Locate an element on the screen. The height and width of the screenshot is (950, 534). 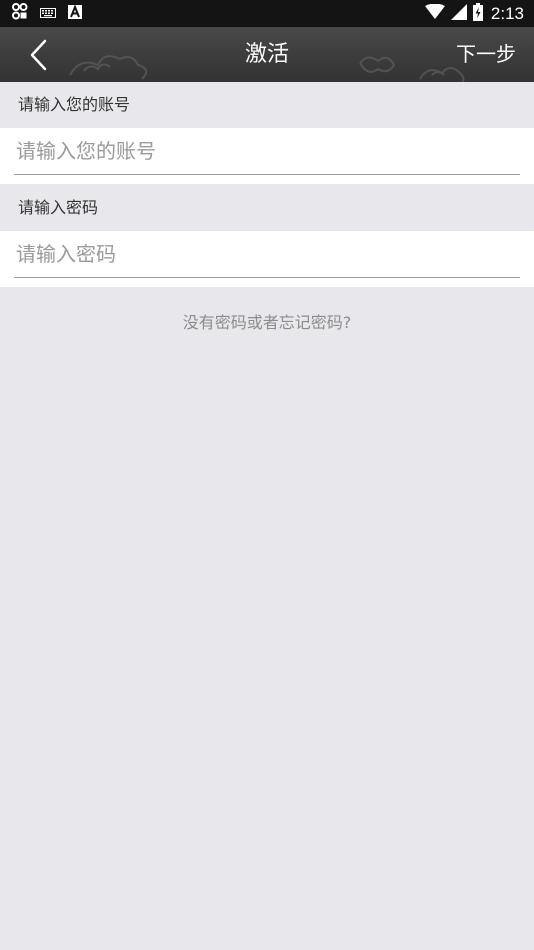
account-input is located at coordinates (267, 151).